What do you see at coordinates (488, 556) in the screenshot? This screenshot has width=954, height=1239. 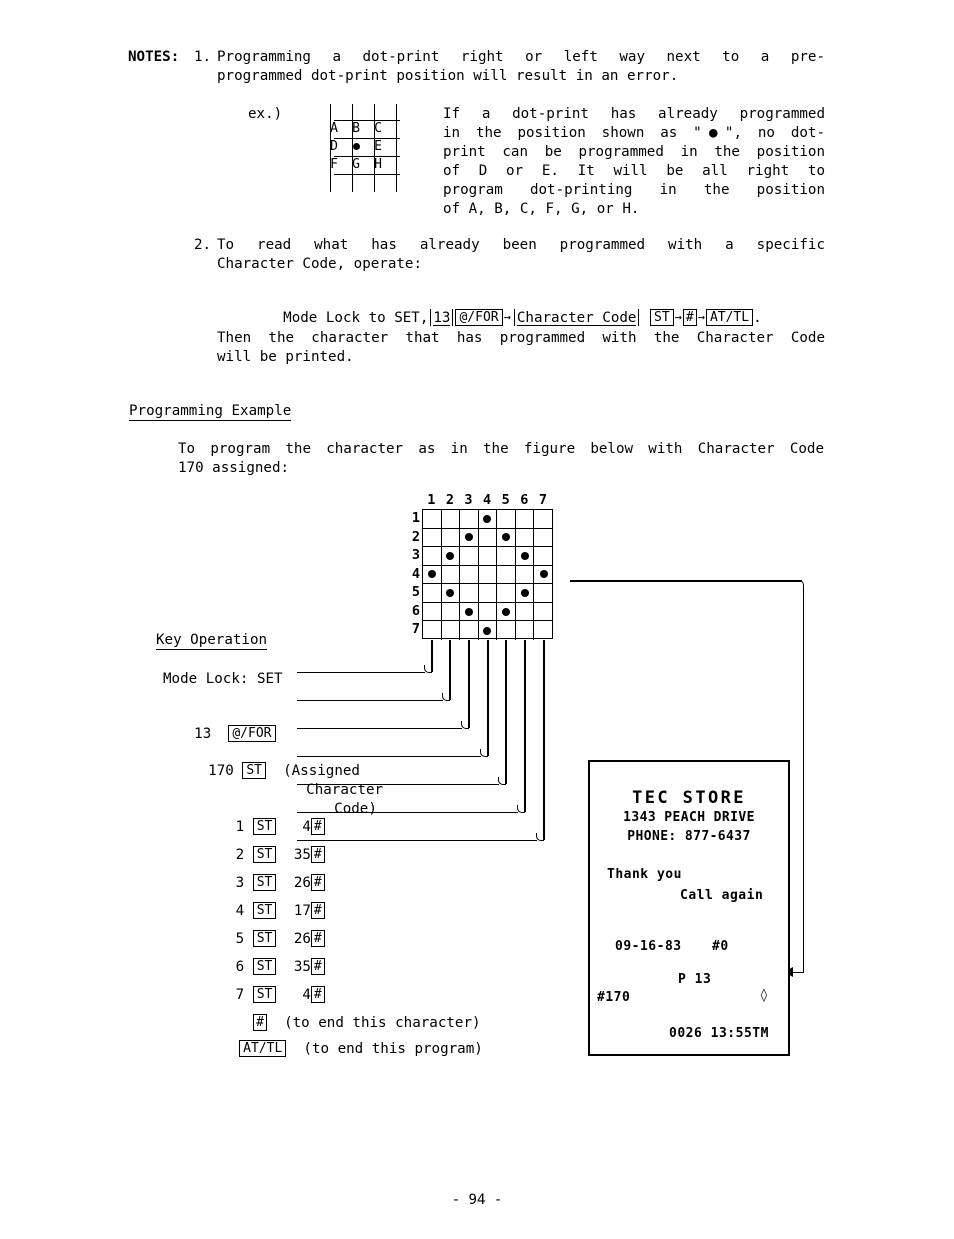 I see `matrix-cell-r3-c4` at bounding box center [488, 556].